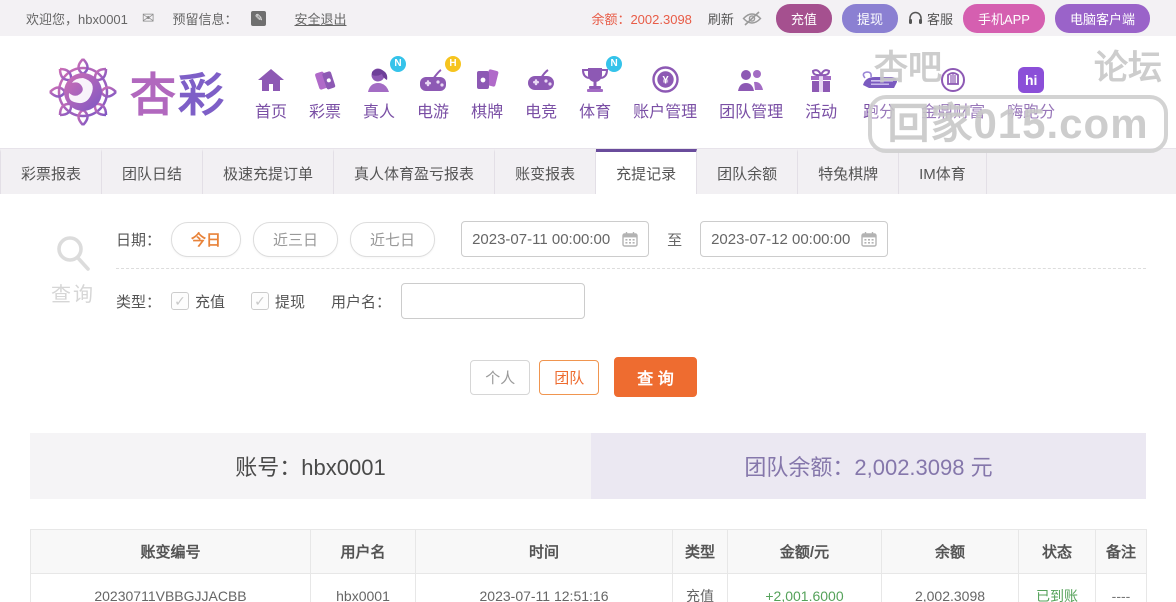  I want to click on service-label: 客服, so click(939, 19).